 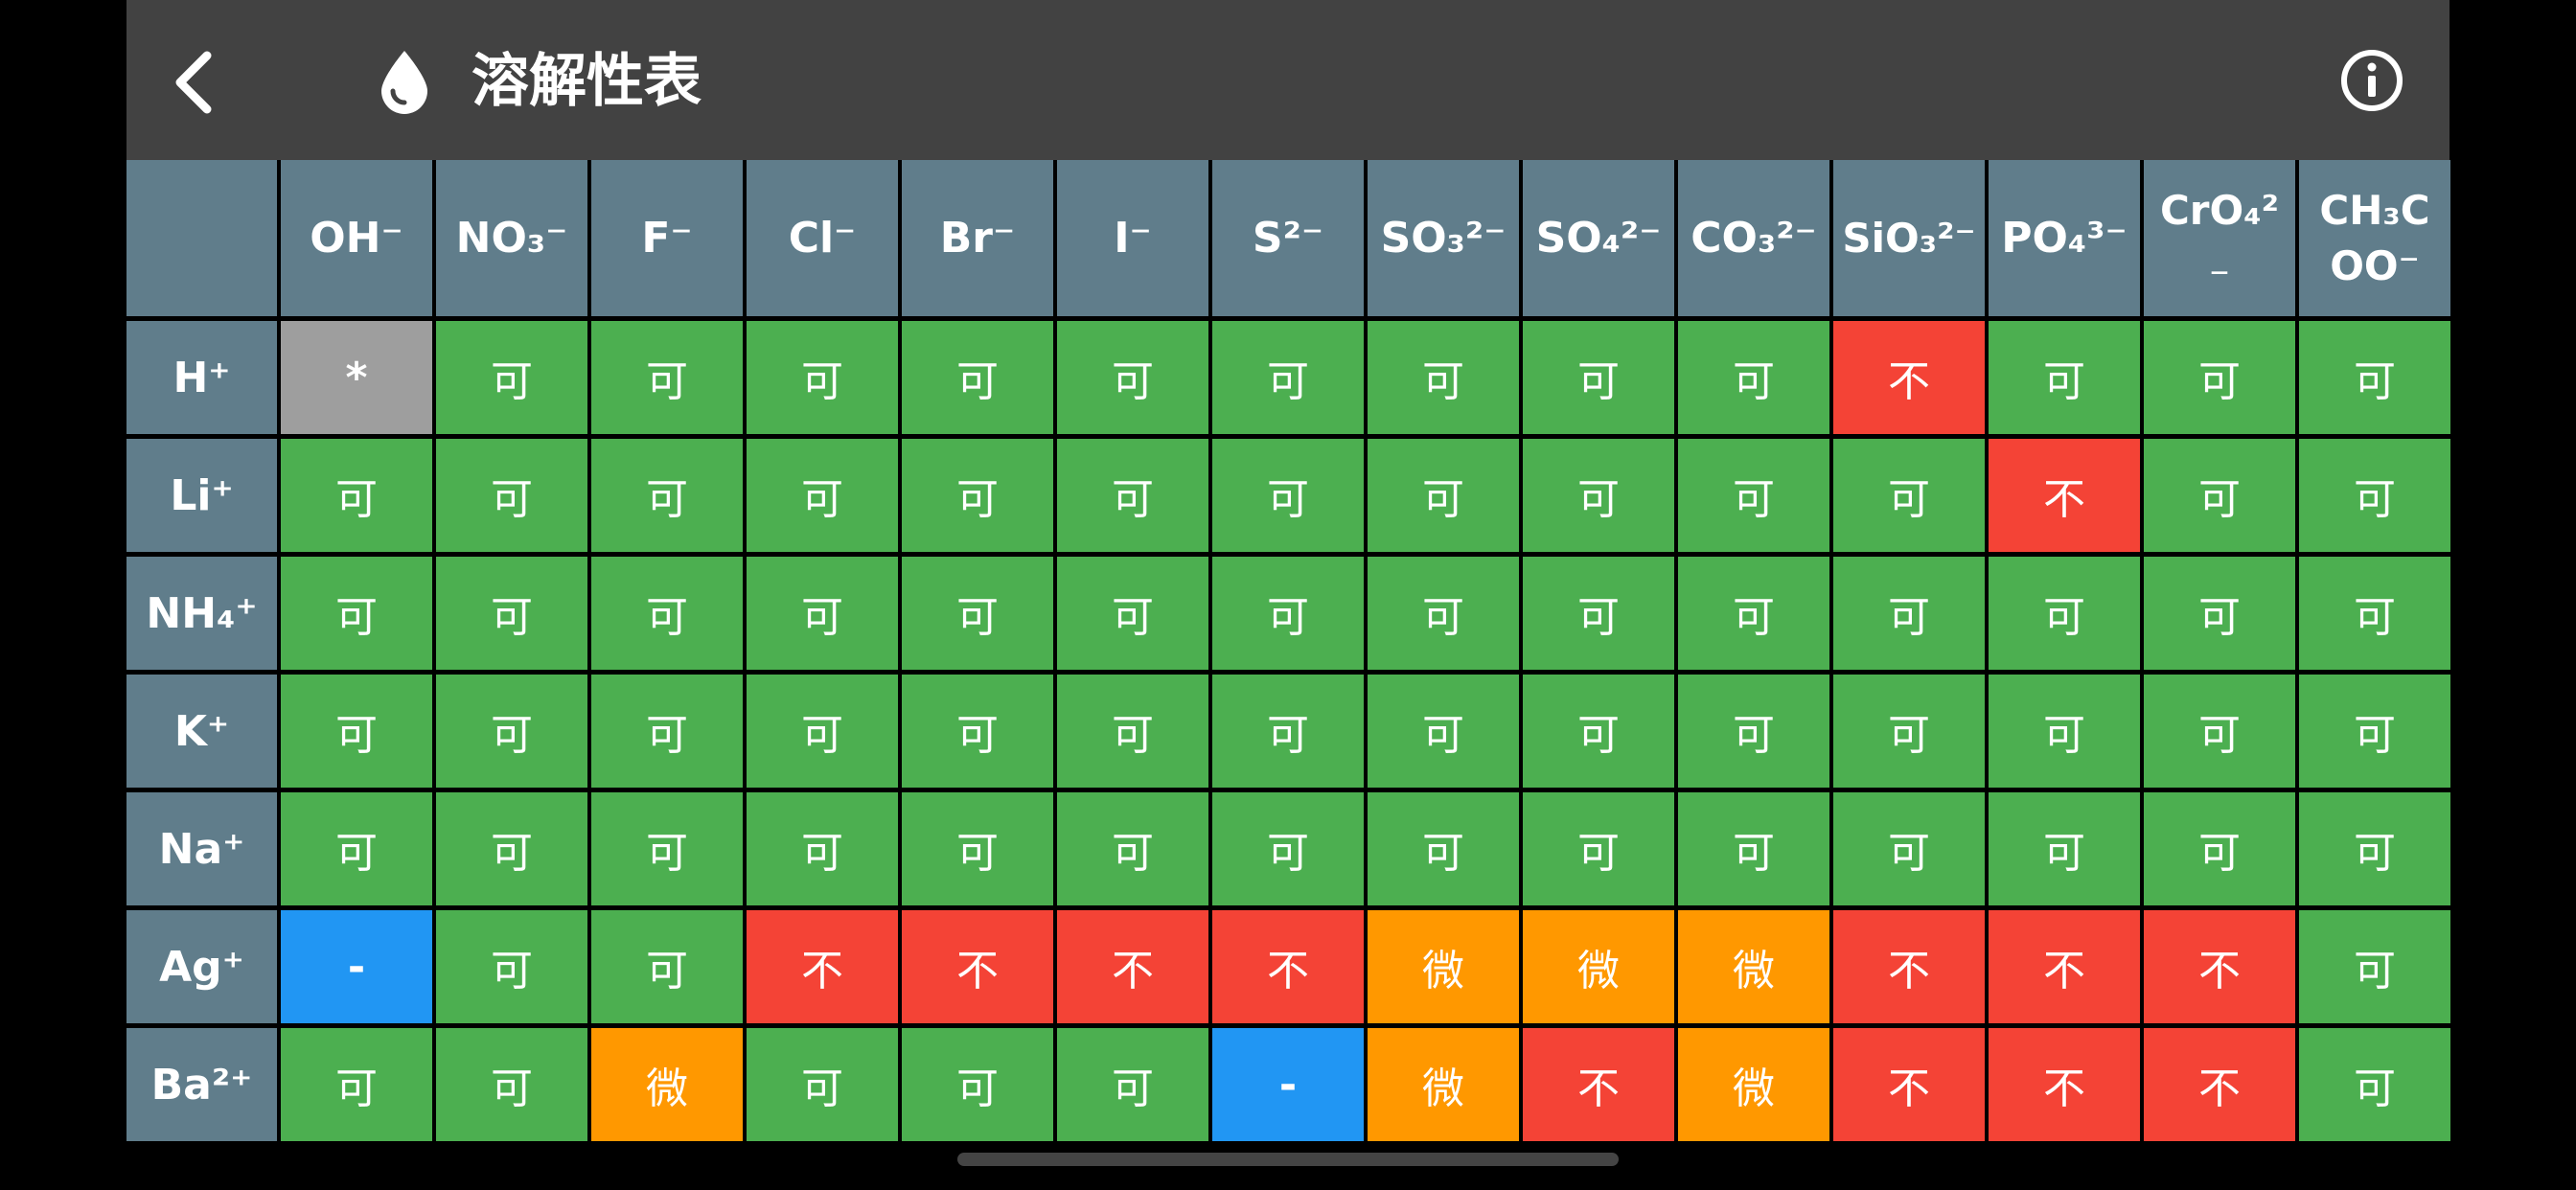 I want to click on solubility-cell: *, so click(x=356, y=378).